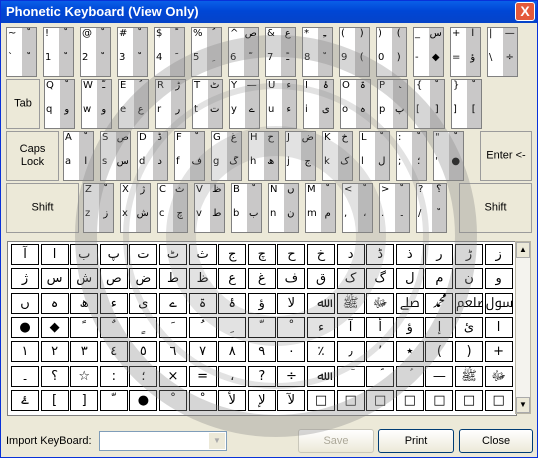 The image size is (538, 458). I want to click on char-cell: ﻹ, so click(261, 400).